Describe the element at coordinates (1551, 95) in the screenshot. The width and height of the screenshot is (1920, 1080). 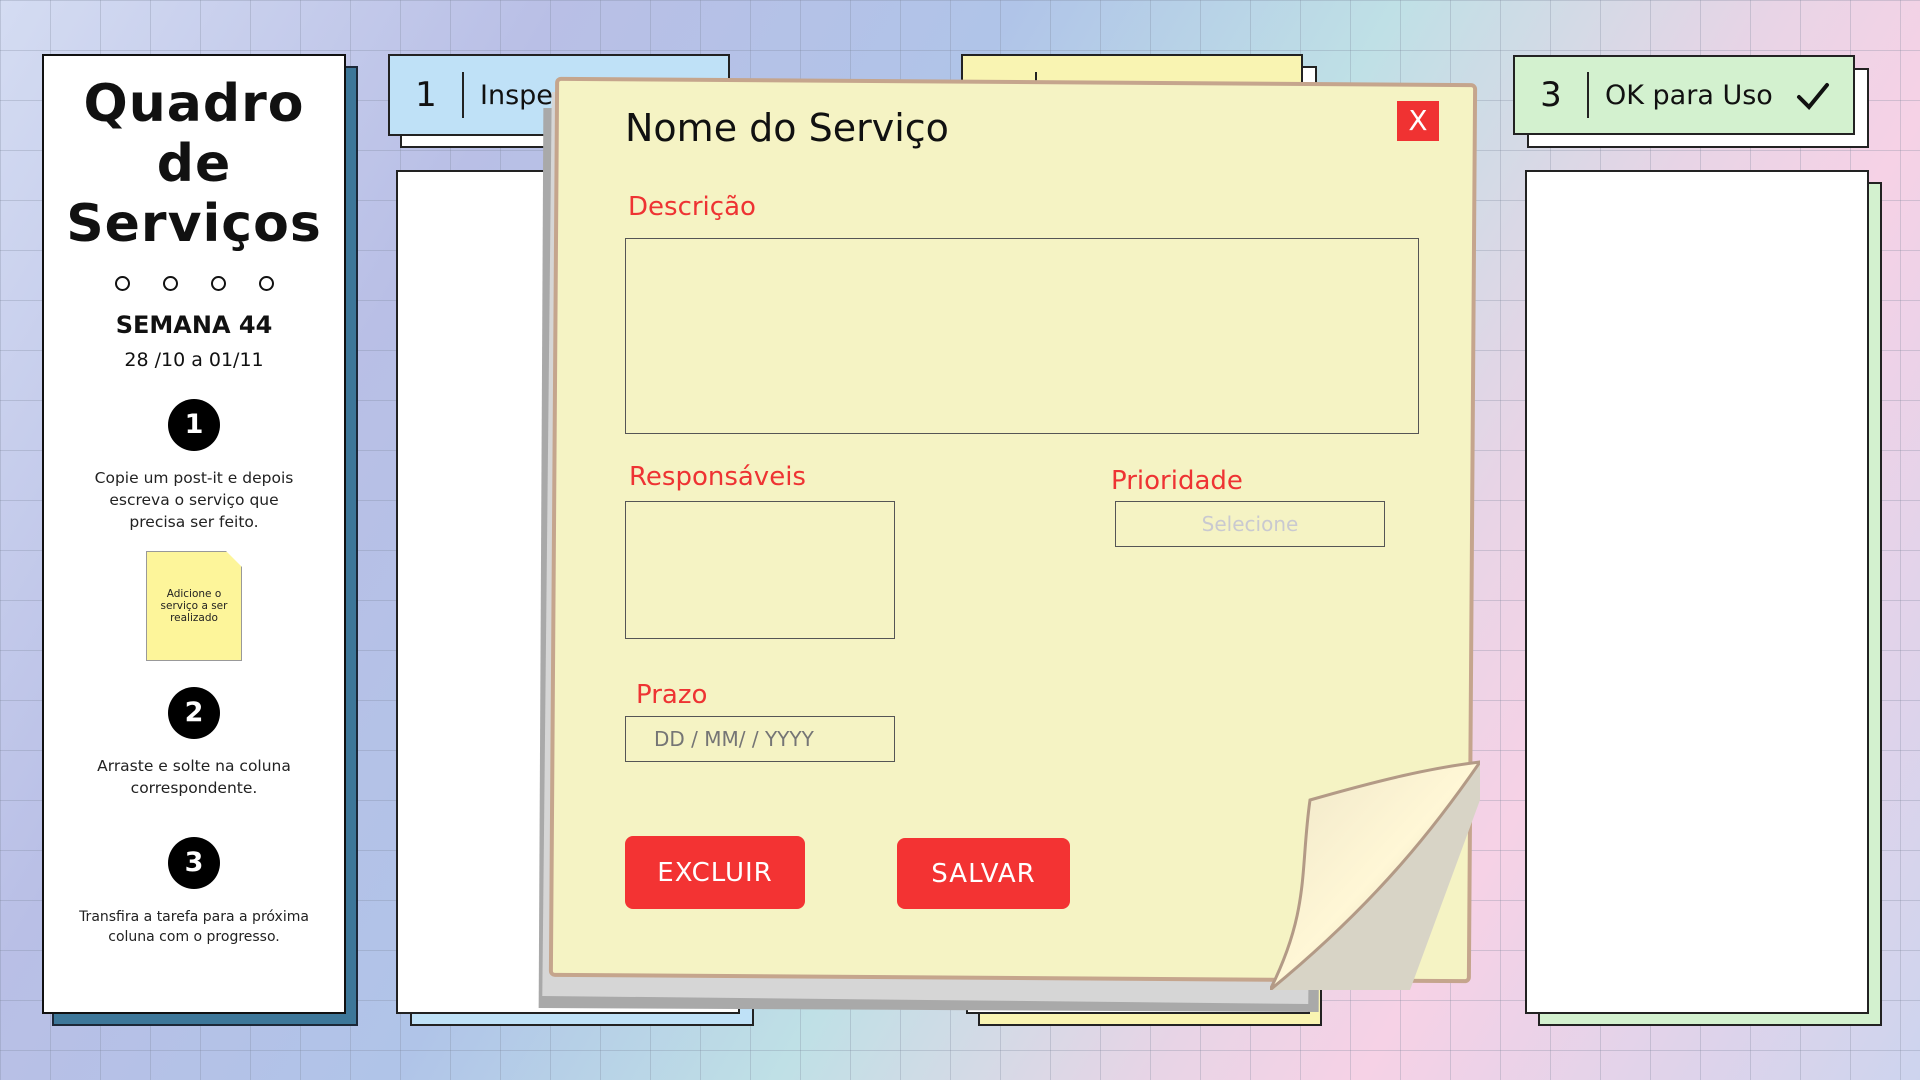
I see `column-3-number: 3` at that location.